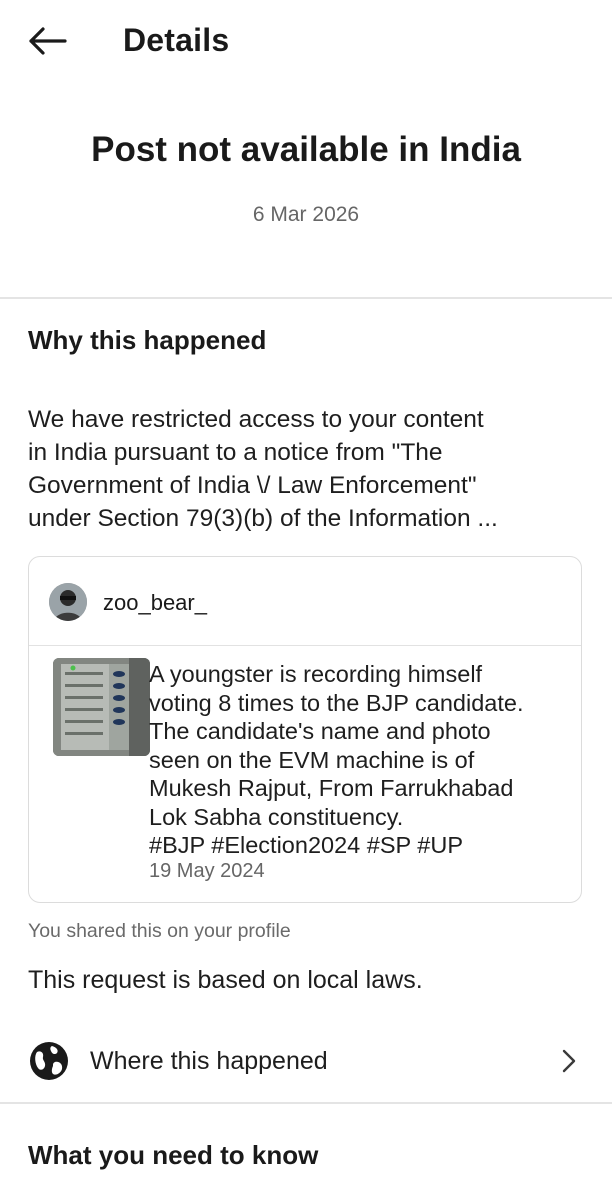  I want to click on avatar, so click(68, 602).